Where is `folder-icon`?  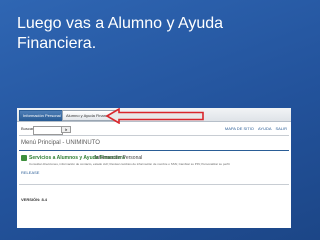 folder-icon is located at coordinates (24, 158).